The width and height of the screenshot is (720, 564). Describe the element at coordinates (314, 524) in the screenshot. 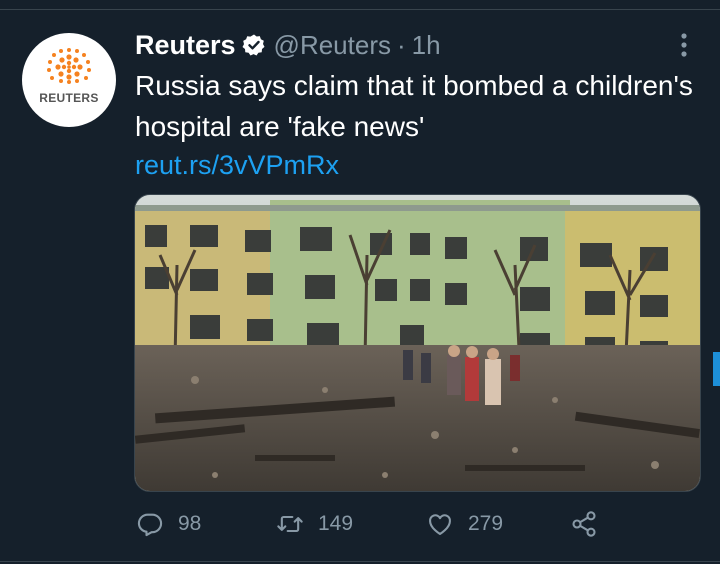

I see `retweet-button: 149` at that location.